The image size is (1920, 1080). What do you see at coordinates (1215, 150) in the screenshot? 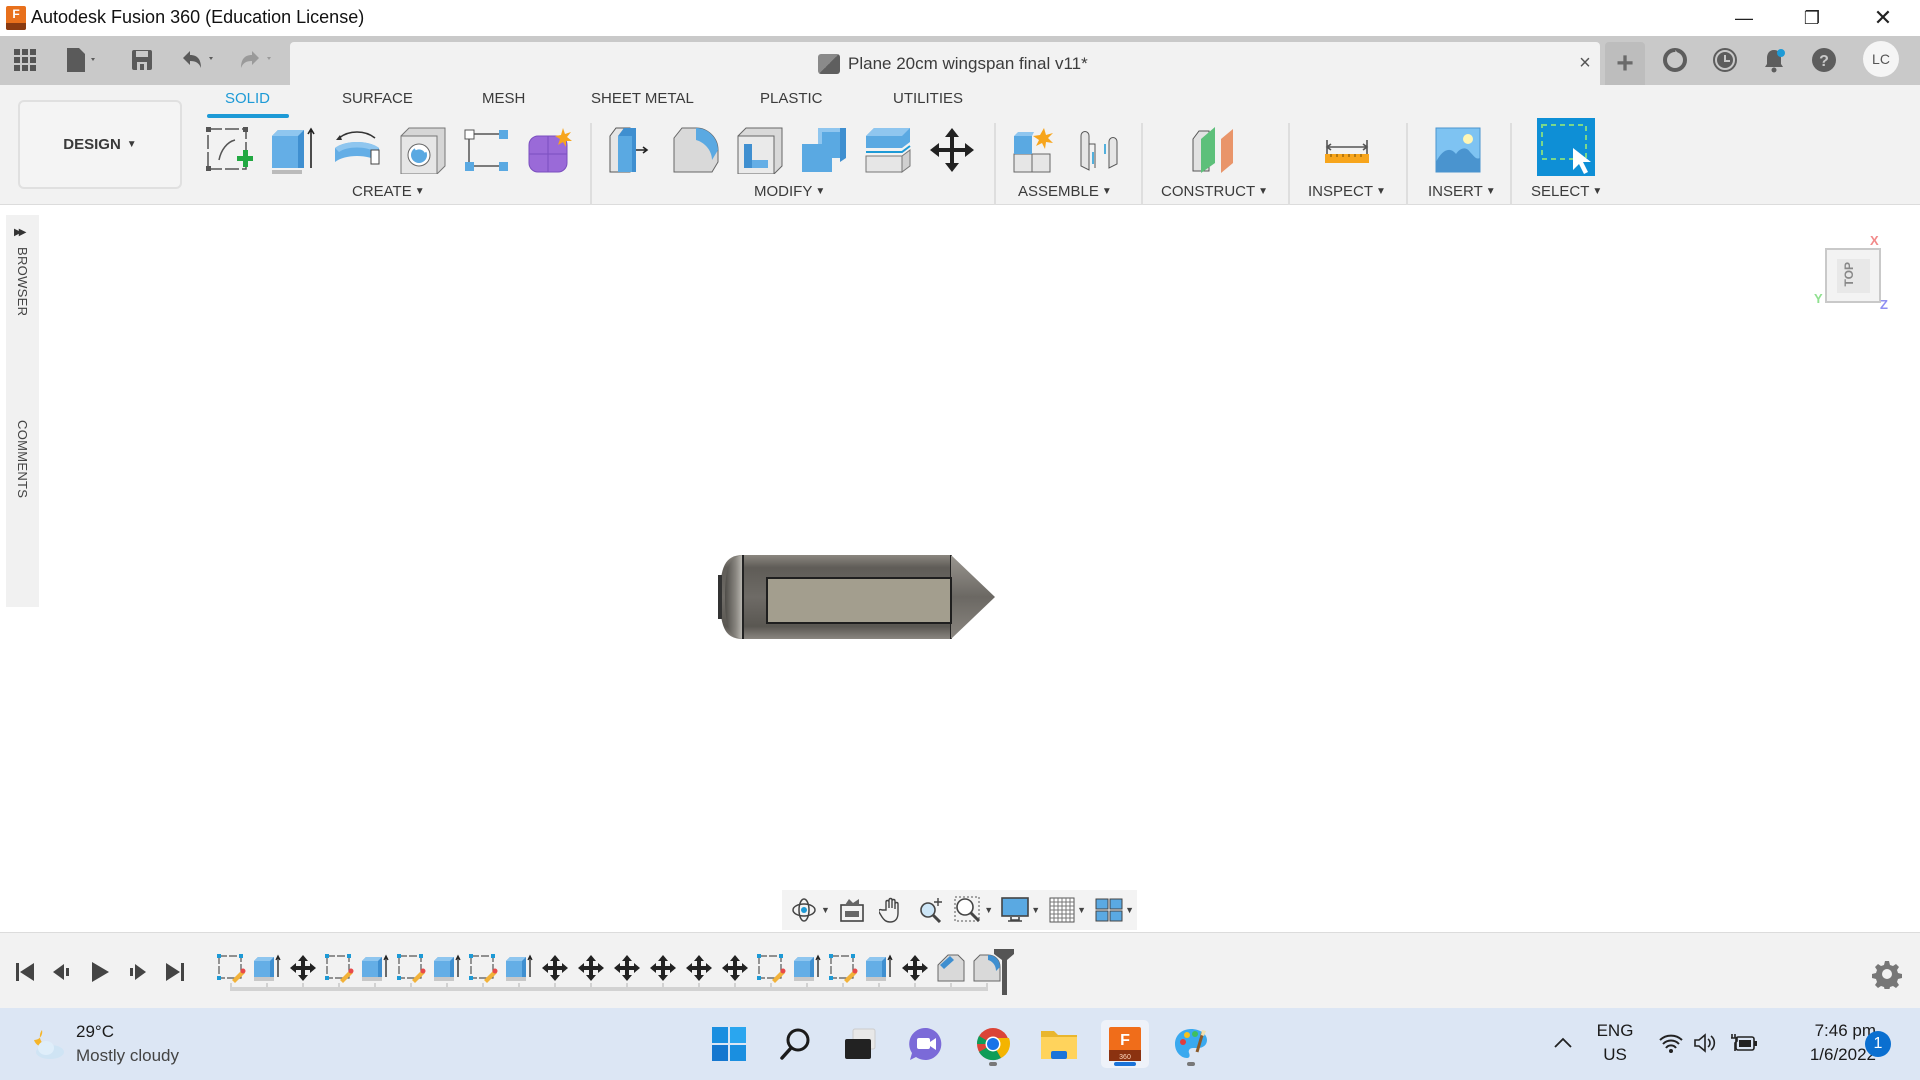
I see `offset-plane-tool` at bounding box center [1215, 150].